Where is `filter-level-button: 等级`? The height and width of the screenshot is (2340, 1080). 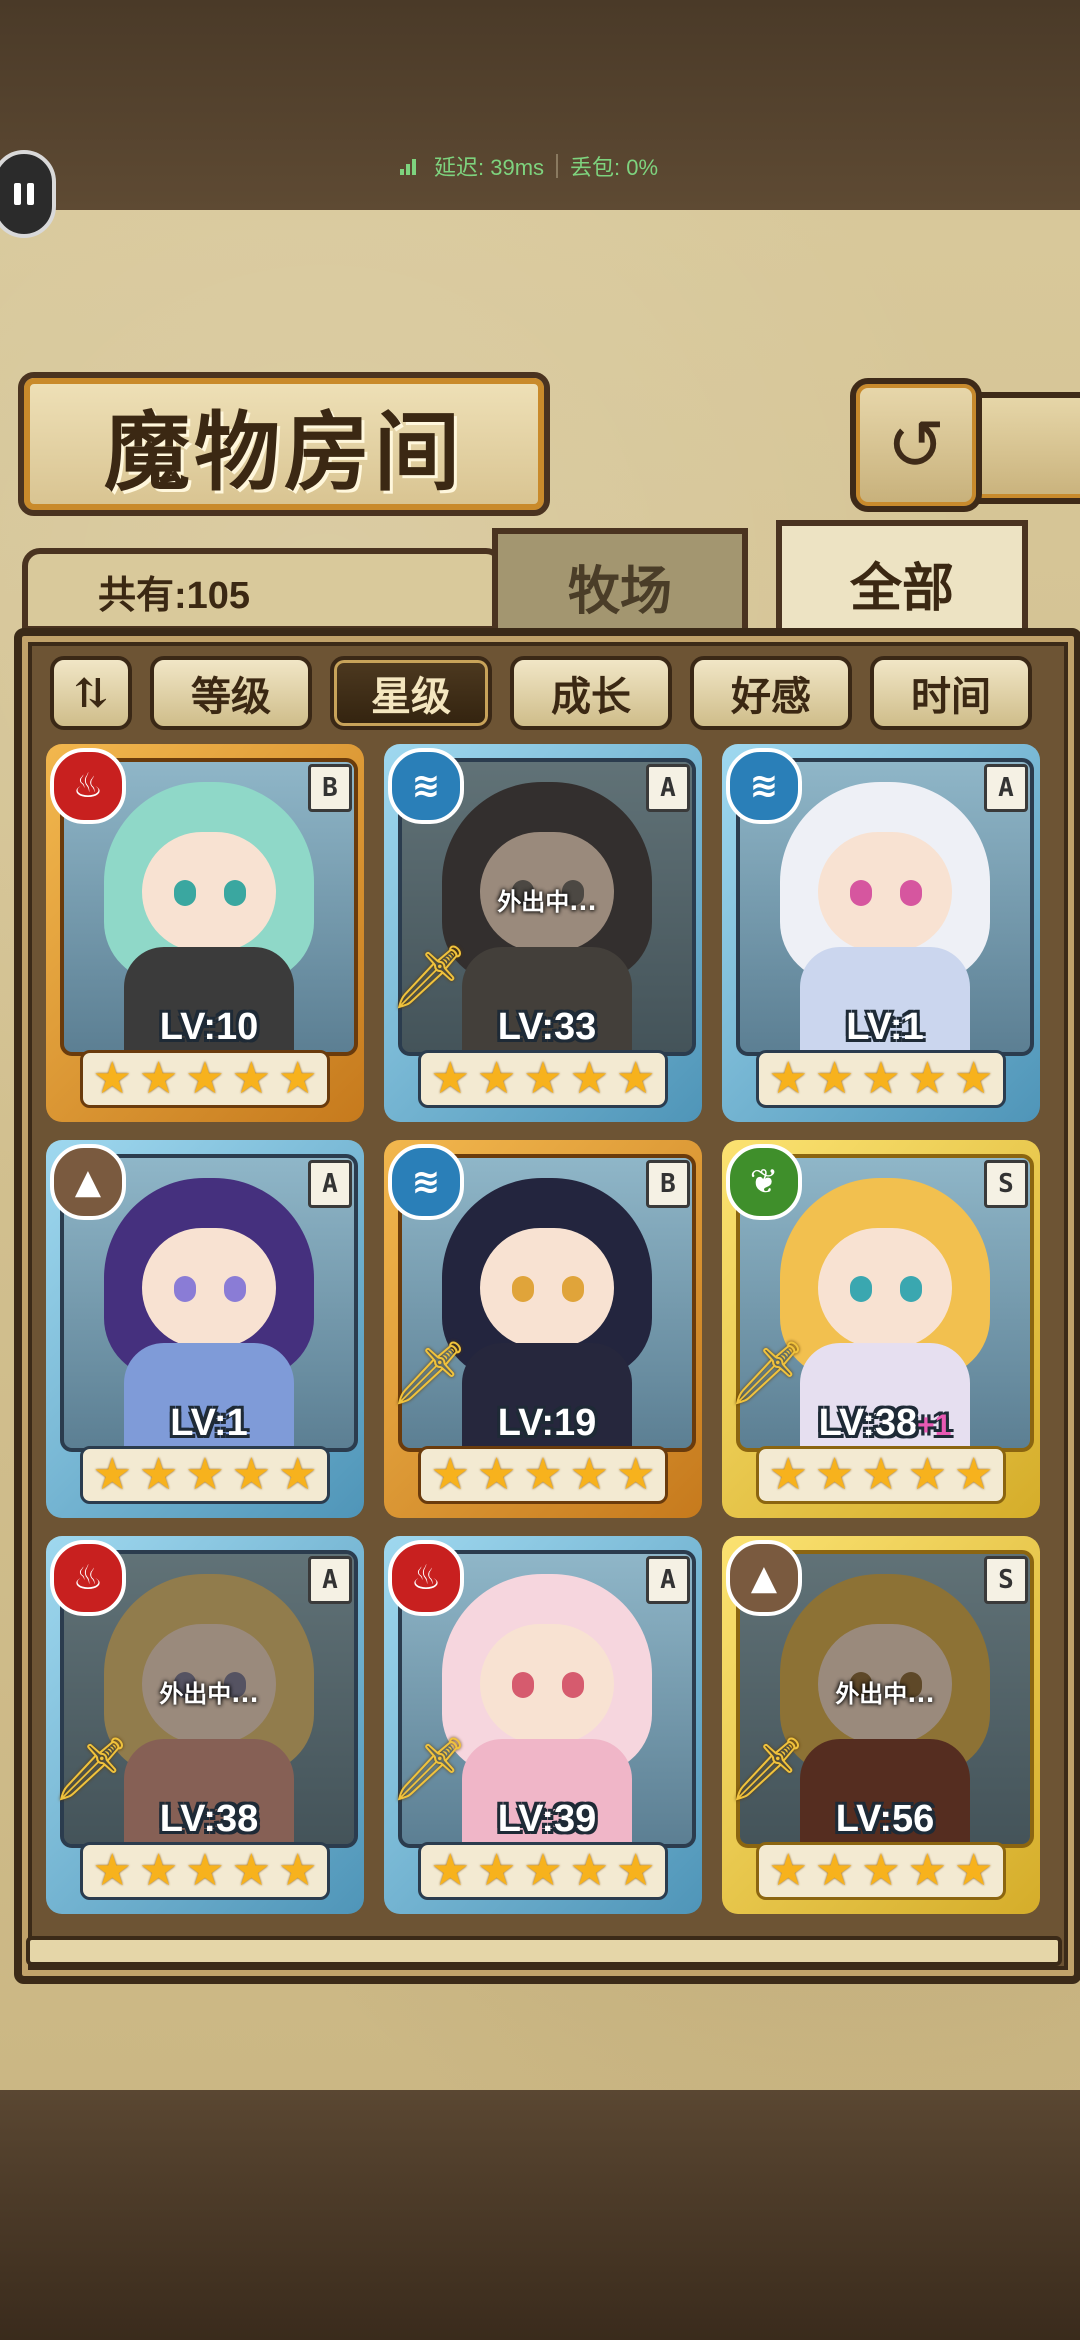 filter-level-button: 等级 is located at coordinates (231, 693).